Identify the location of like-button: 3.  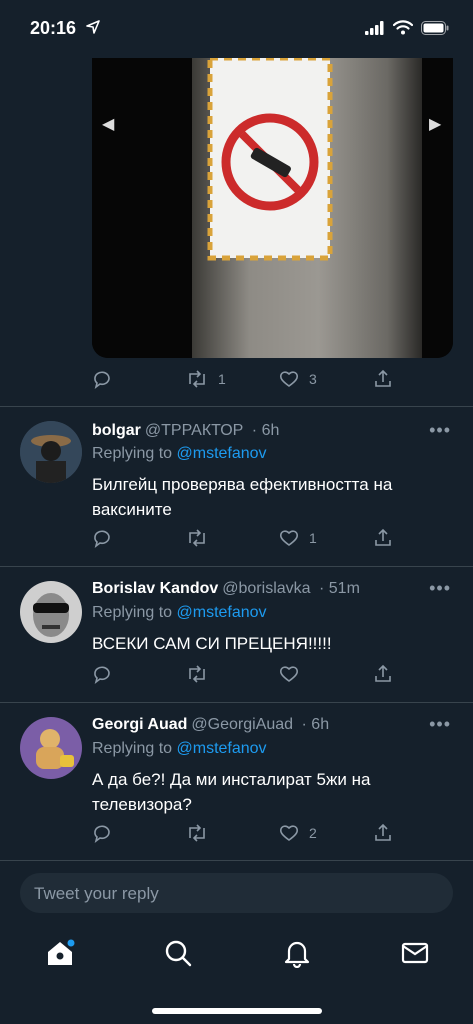
(298, 379).